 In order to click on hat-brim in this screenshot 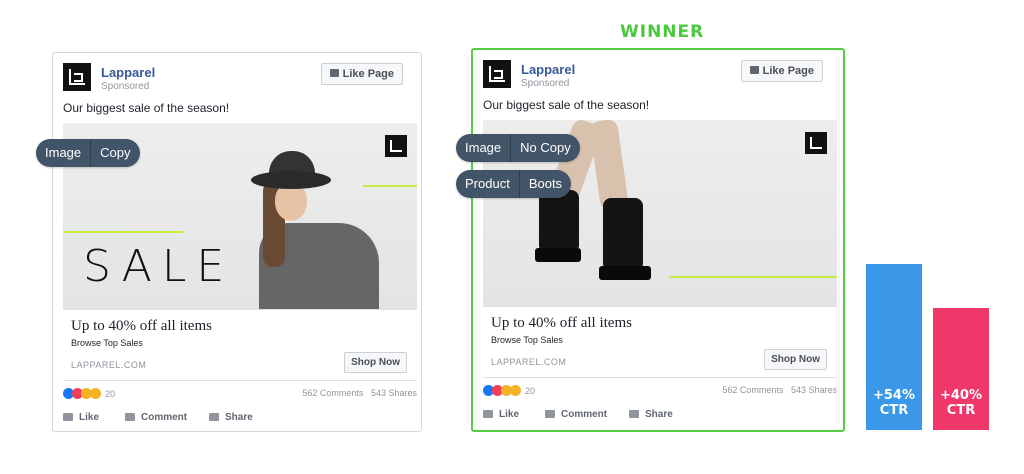, I will do `click(291, 180)`.